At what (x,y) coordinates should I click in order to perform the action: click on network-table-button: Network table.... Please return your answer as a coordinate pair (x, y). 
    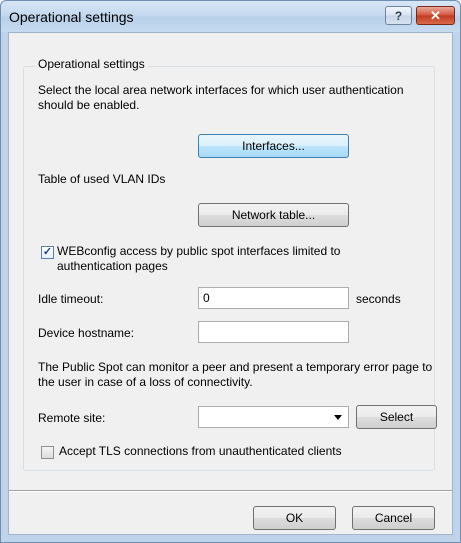
    Looking at the image, I should click on (273, 215).